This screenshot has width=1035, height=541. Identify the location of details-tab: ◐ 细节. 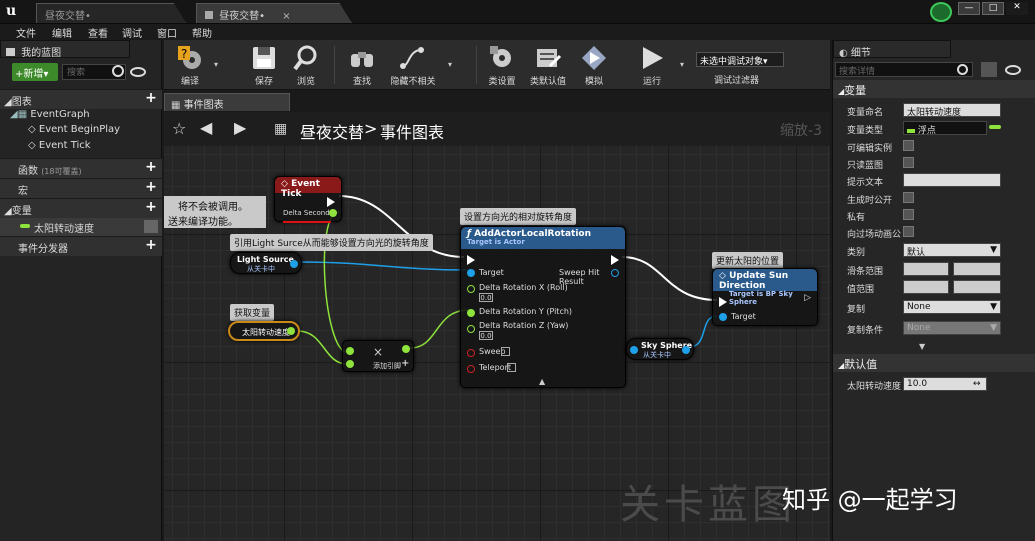
(892, 49).